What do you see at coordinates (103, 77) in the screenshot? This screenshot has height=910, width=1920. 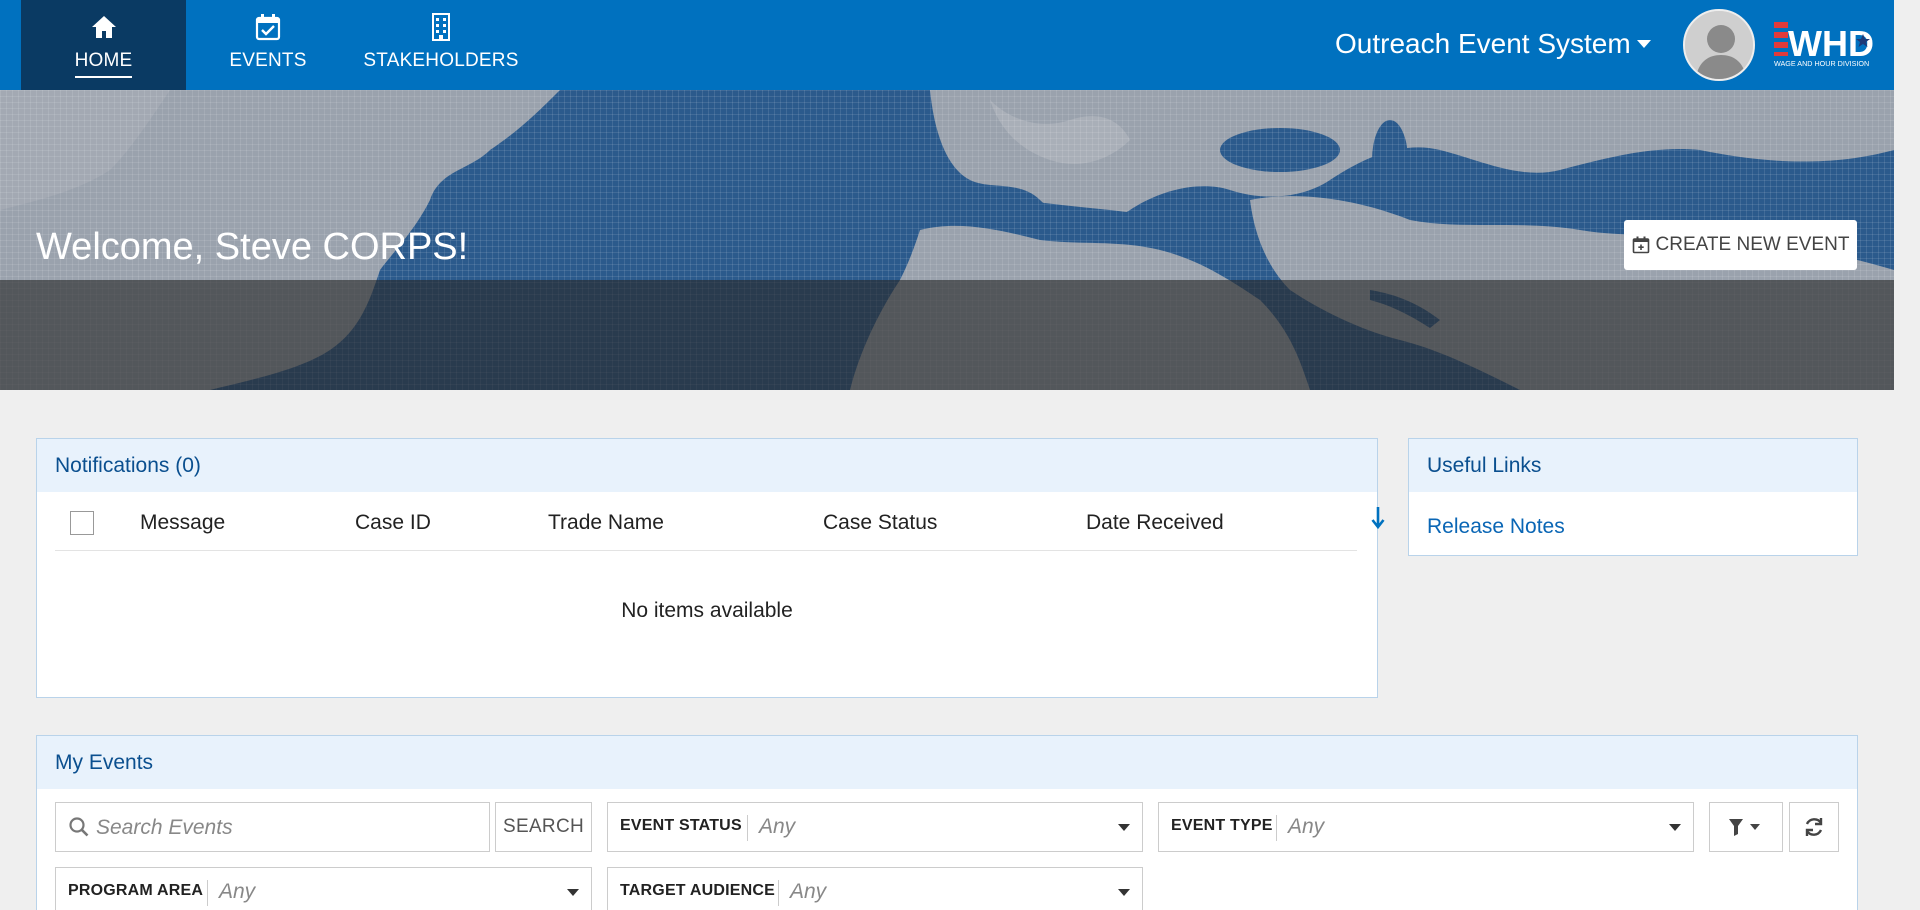 I see `active-tab-underline` at bounding box center [103, 77].